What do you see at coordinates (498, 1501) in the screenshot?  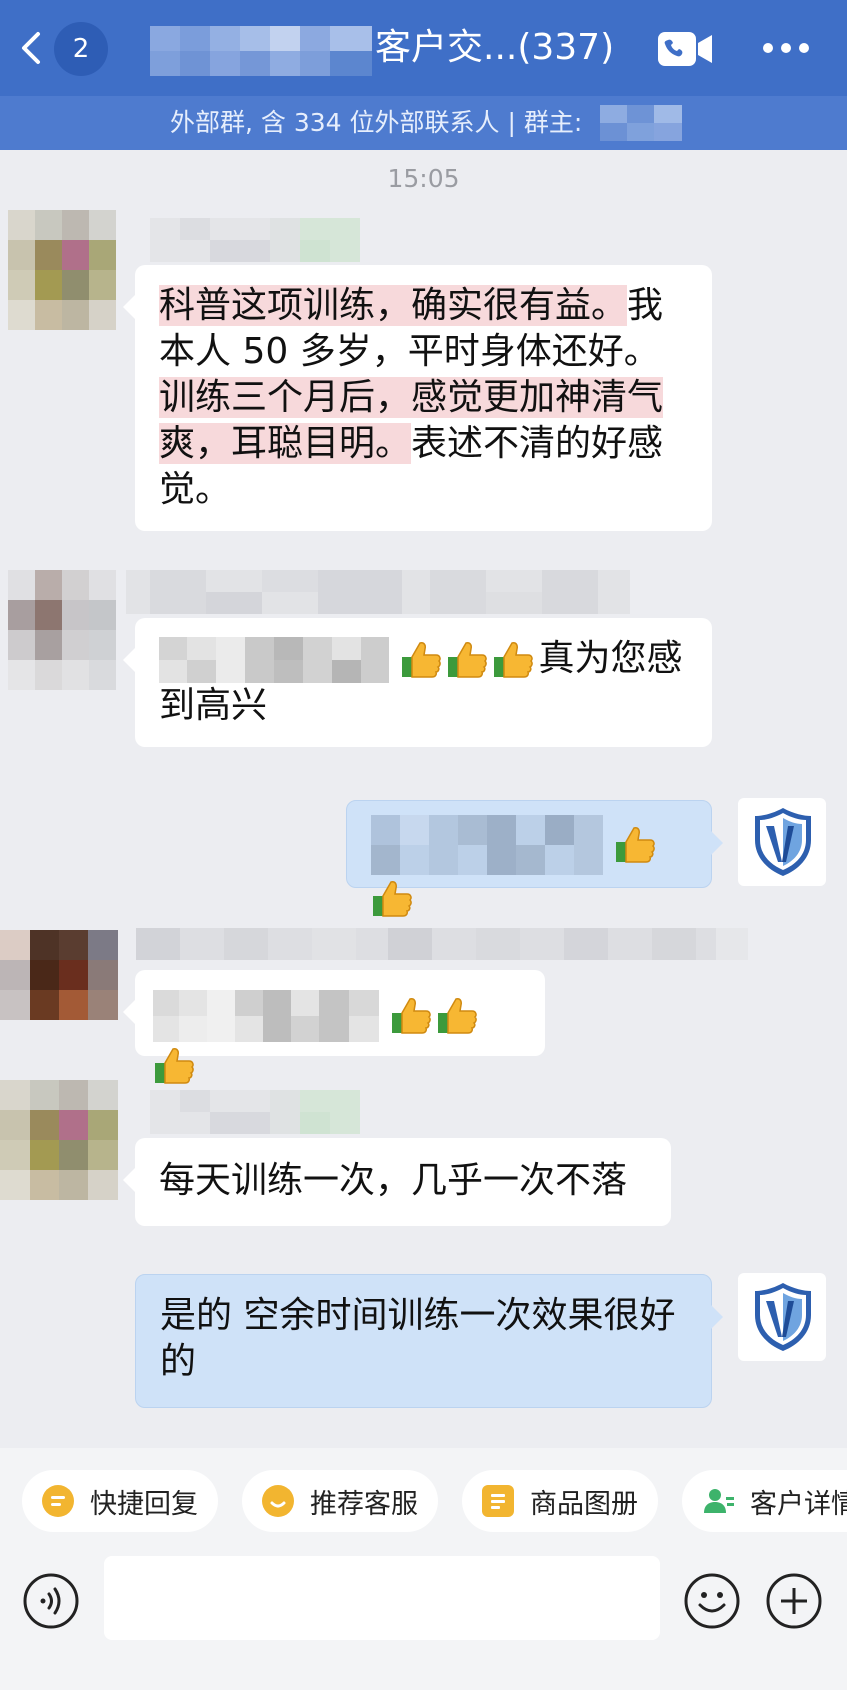 I see `product-album-icon` at bounding box center [498, 1501].